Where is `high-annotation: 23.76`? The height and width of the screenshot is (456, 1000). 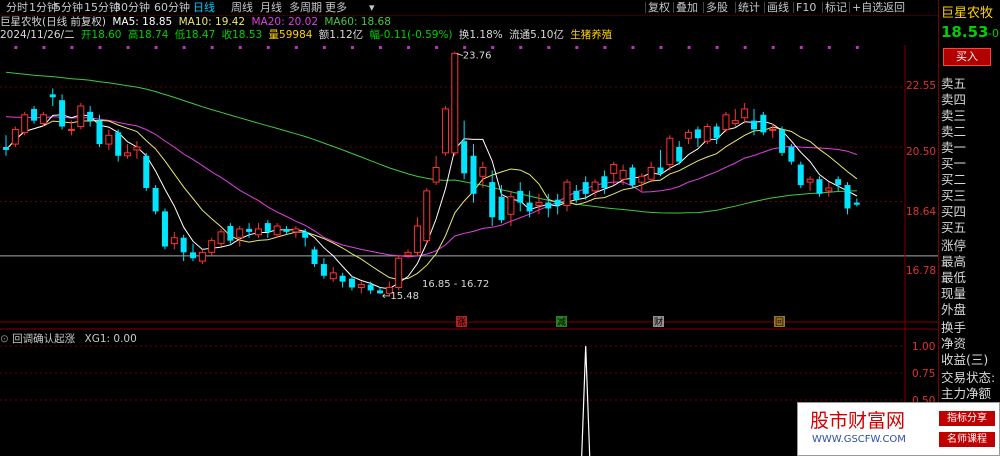
high-annotation: 23.76 is located at coordinates (477, 56).